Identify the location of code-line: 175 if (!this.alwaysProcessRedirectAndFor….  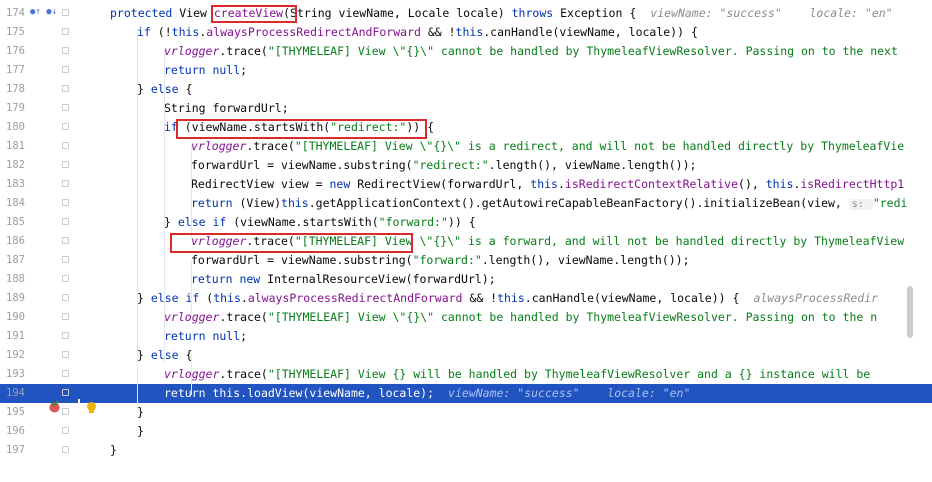
(466, 32).